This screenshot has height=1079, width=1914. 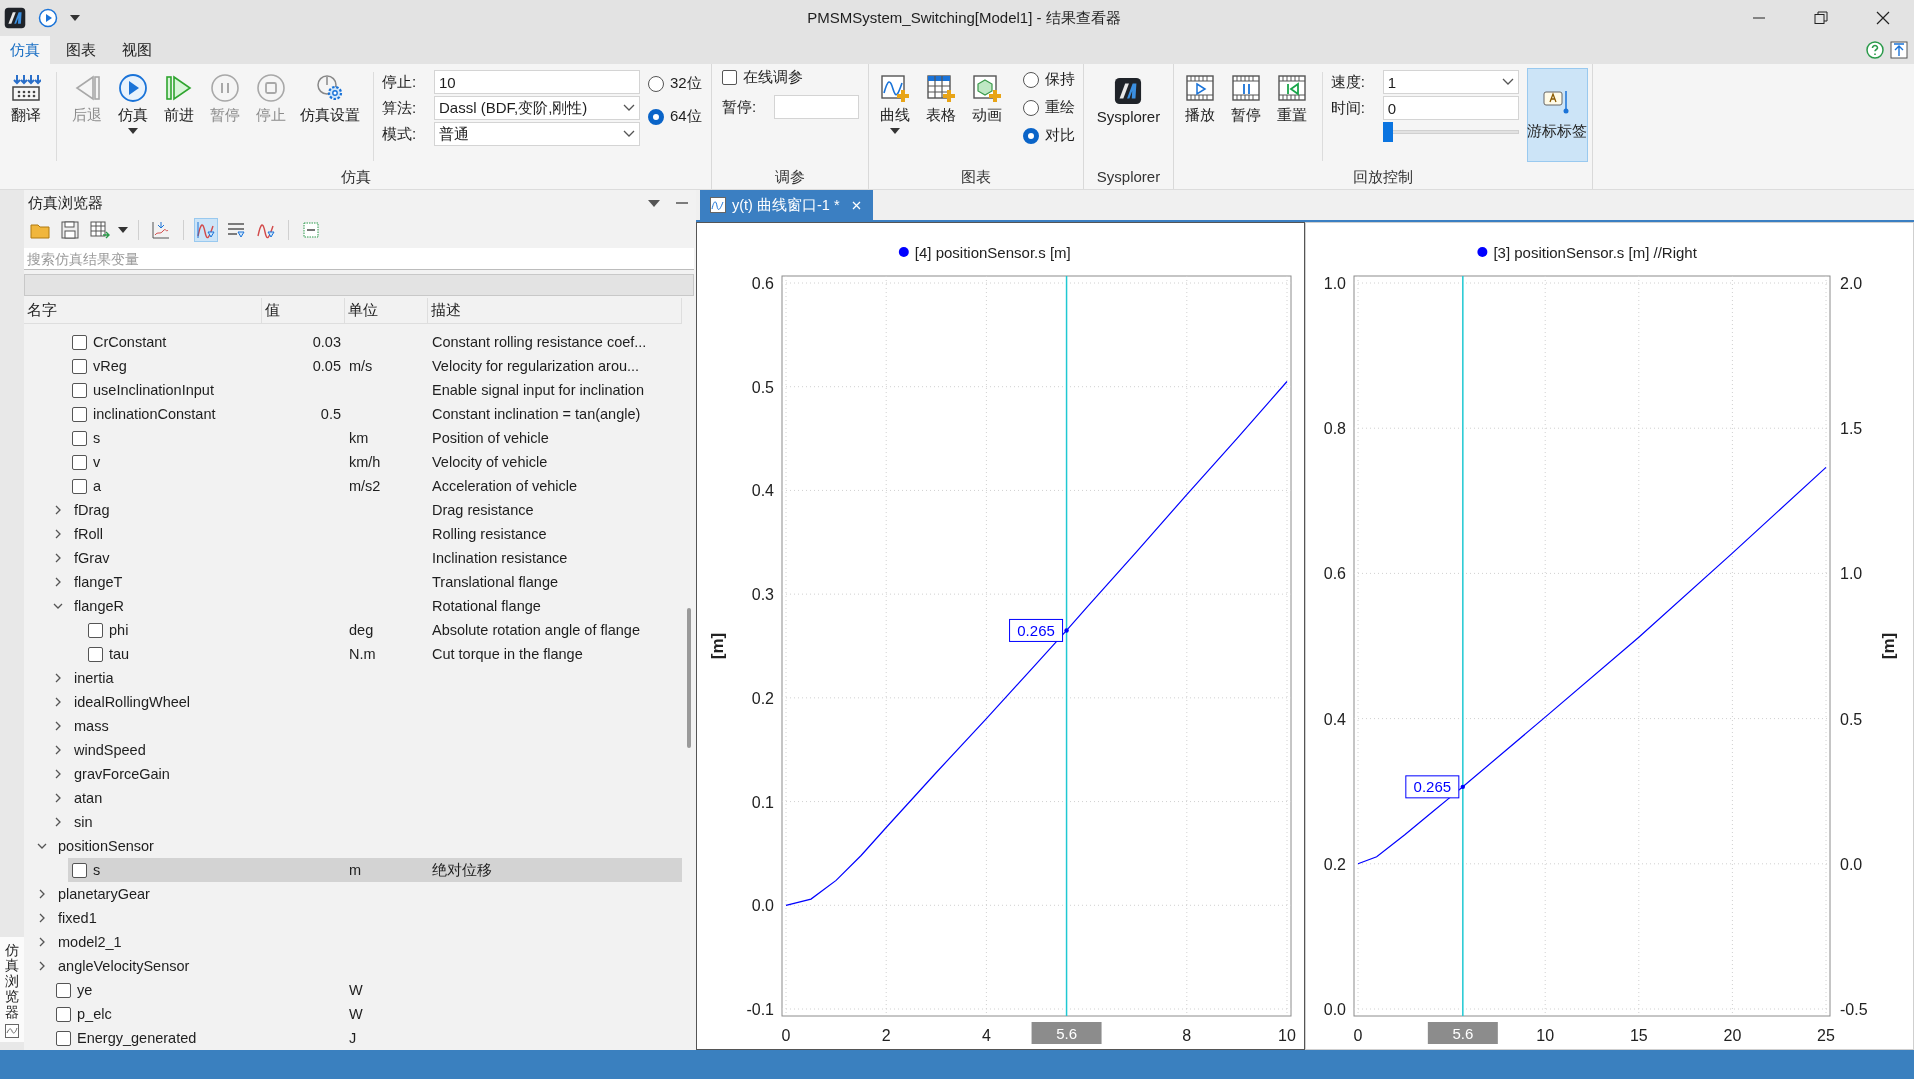 I want to click on column-header: 描述, so click(x=555, y=310).